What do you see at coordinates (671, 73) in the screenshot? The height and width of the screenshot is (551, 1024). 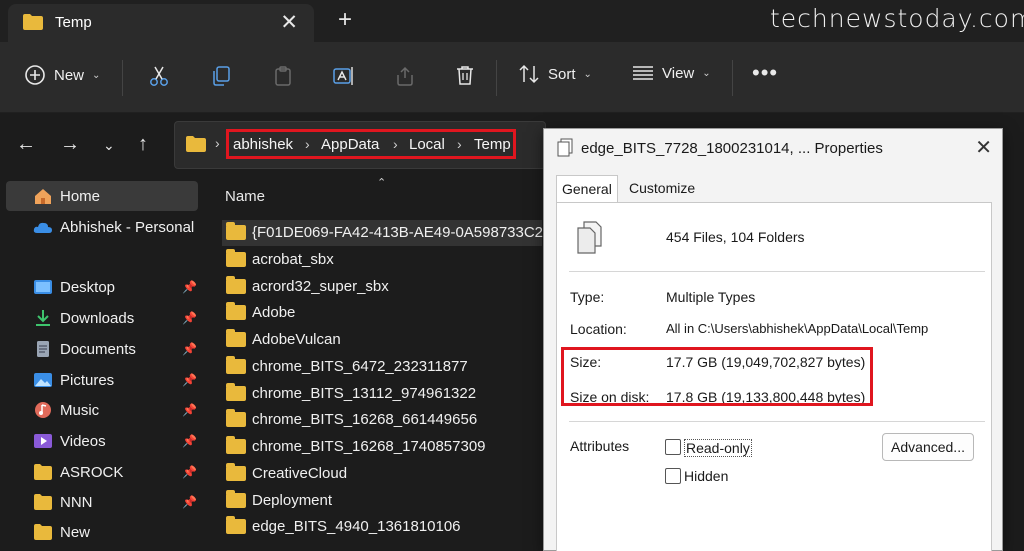 I see `view-button: View ⌄` at bounding box center [671, 73].